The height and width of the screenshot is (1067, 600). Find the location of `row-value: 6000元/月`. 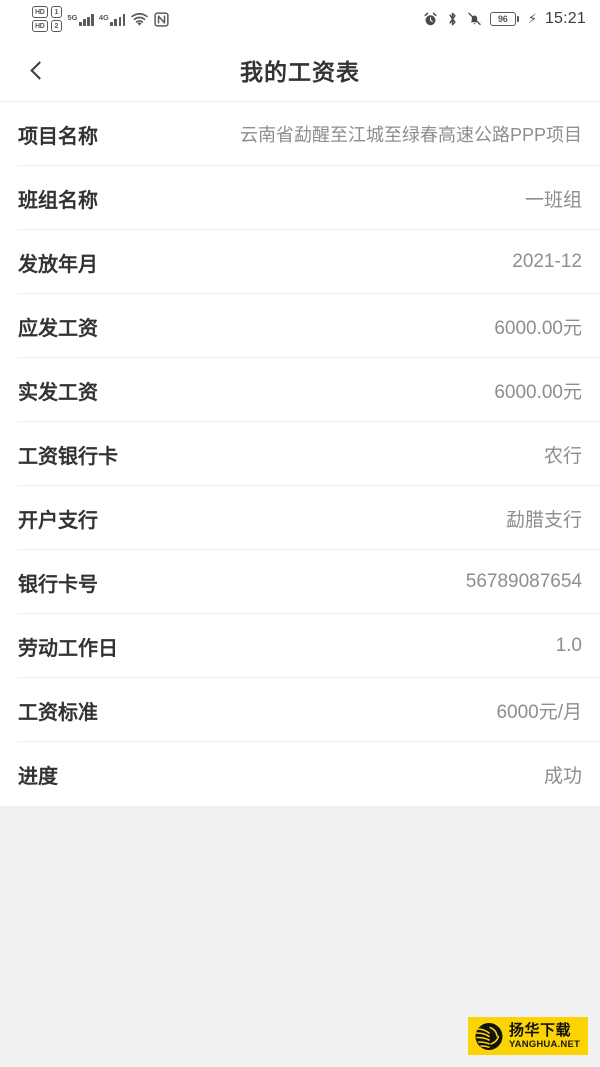

row-value: 6000元/月 is located at coordinates (539, 712).